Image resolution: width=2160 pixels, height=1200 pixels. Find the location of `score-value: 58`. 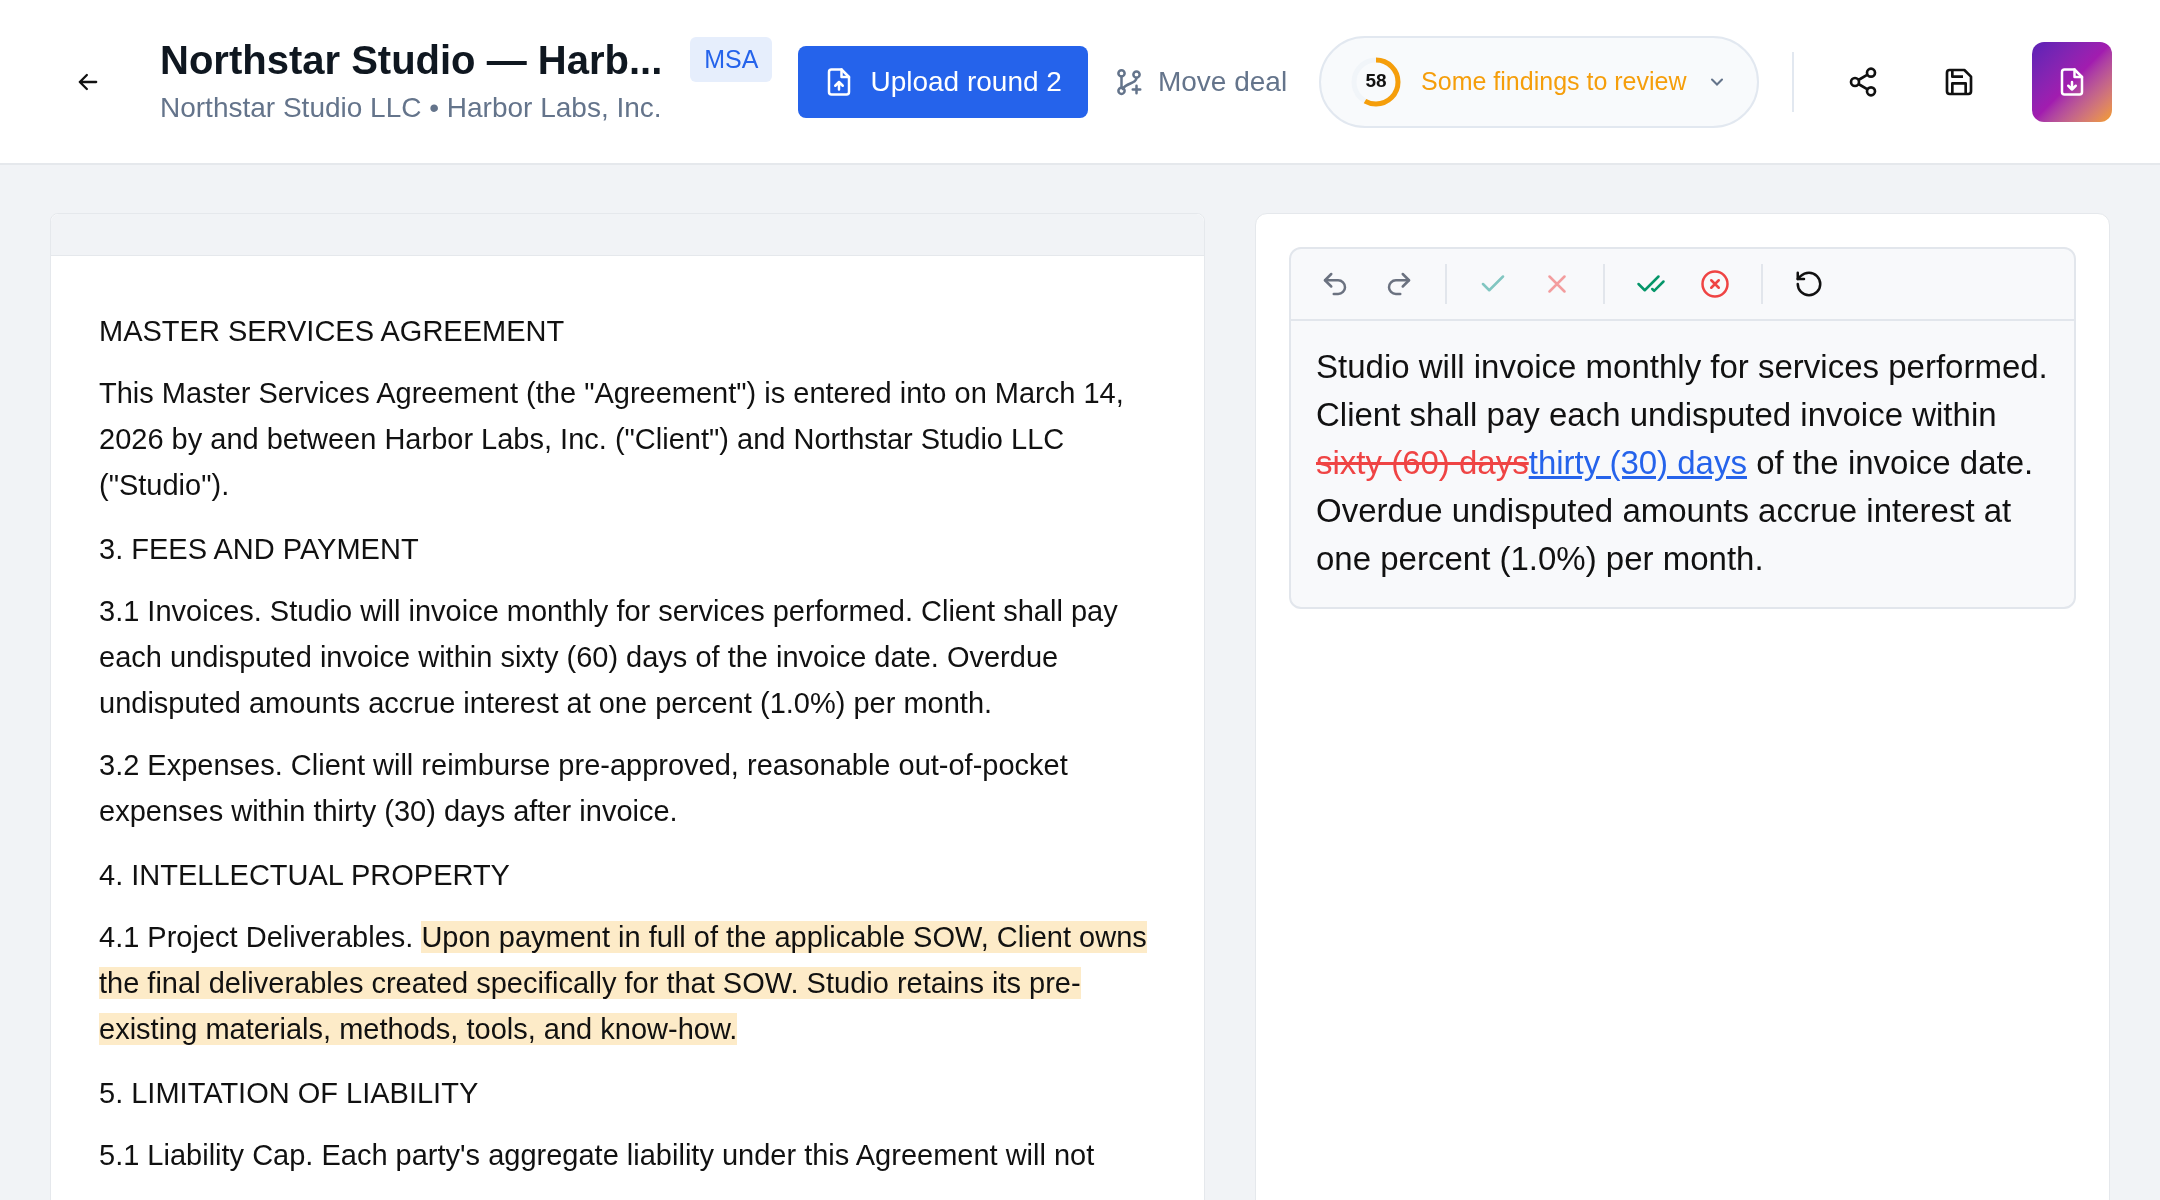

score-value: 58 is located at coordinates (1376, 81).